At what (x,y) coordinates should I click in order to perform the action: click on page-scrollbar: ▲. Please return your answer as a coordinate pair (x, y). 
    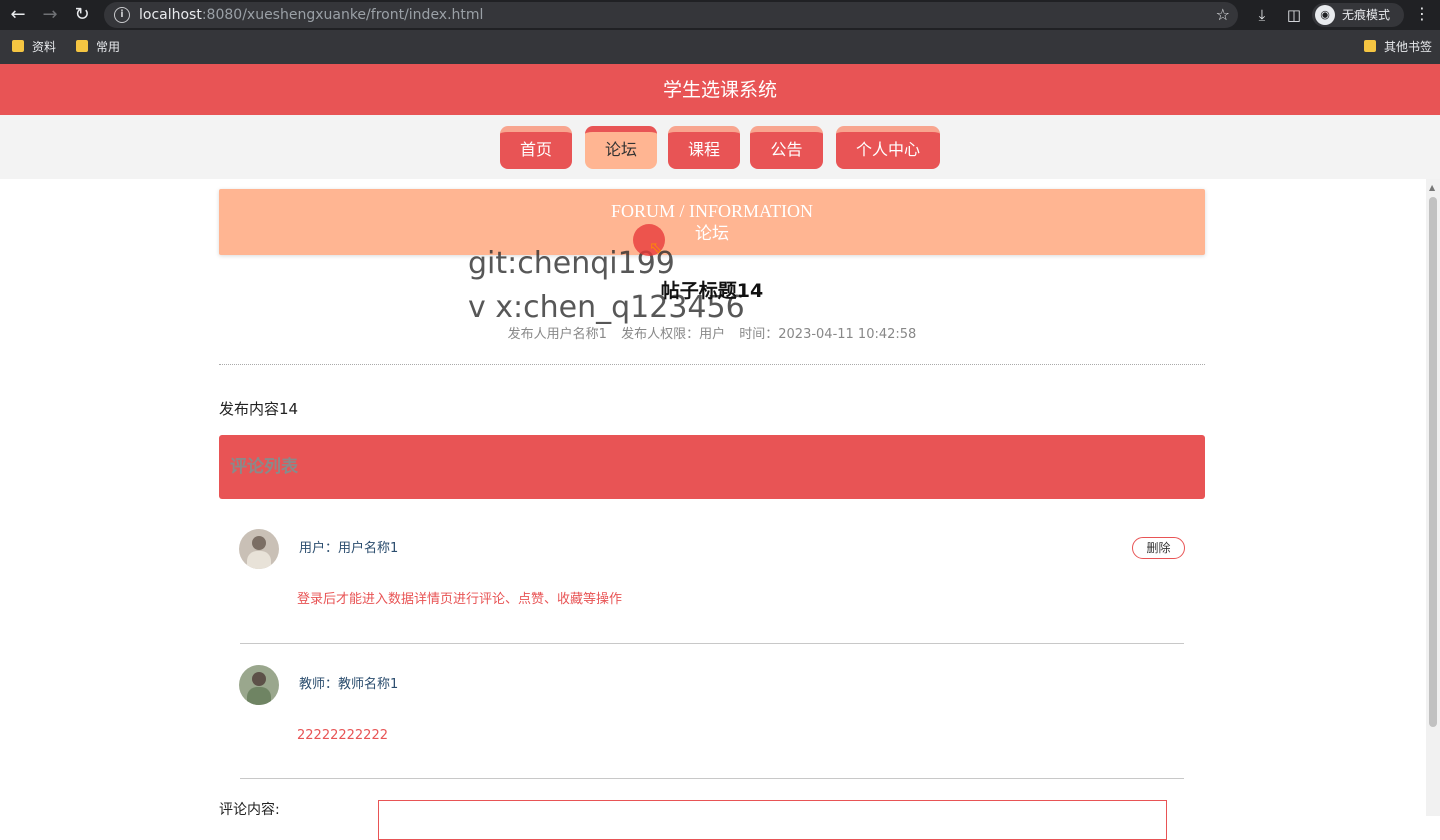
    Looking at the image, I should click on (1433, 497).